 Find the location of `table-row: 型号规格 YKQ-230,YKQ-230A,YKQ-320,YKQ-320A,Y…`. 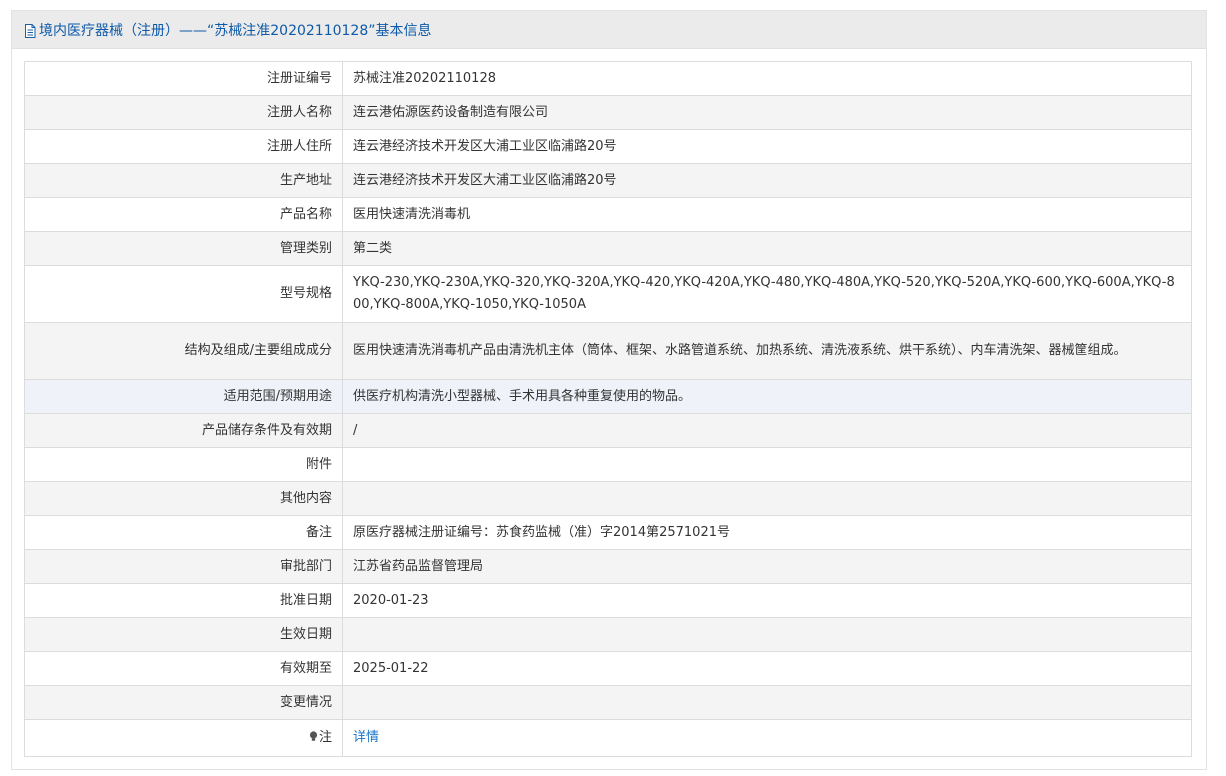

table-row: 型号规格 YKQ-230,YKQ-230A,YKQ-320,YKQ-320A,Y… is located at coordinates (608, 294).